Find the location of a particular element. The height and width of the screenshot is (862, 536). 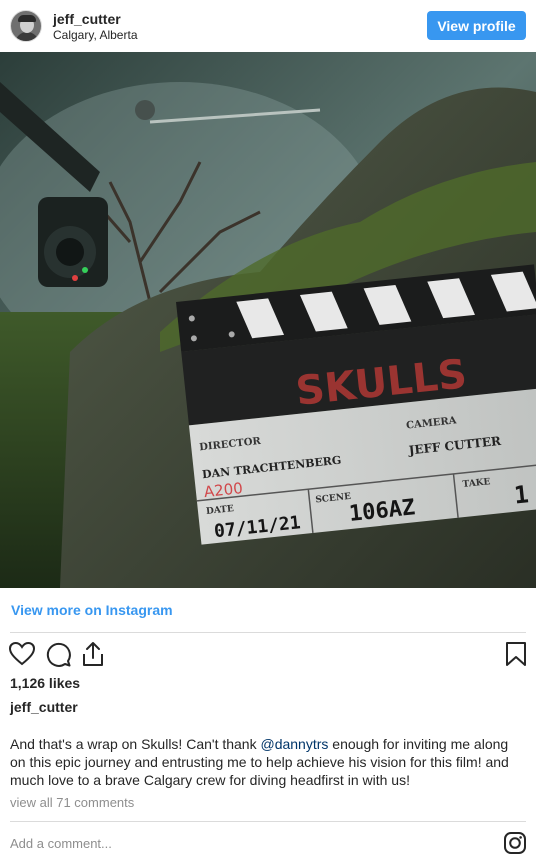

view-all-comments-link: view all 71 comments is located at coordinates (72, 802).